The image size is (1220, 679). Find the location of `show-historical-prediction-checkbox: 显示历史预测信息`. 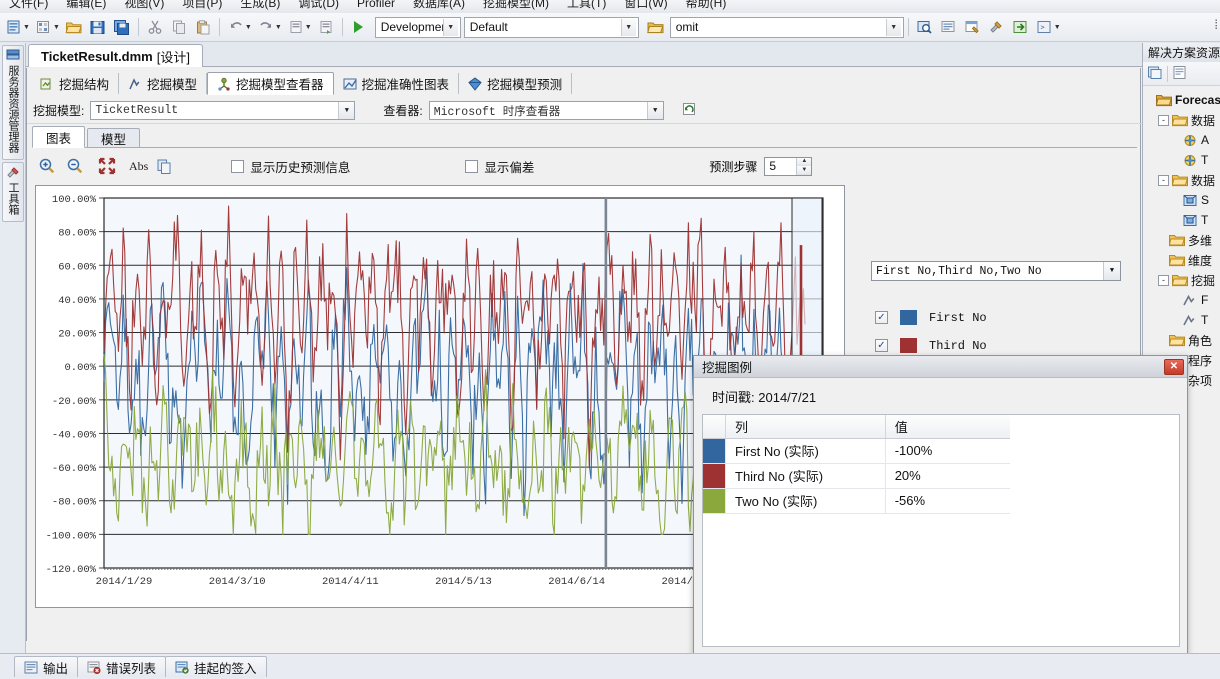

show-historical-prediction-checkbox: 显示历史预测信息 is located at coordinates (290, 166).